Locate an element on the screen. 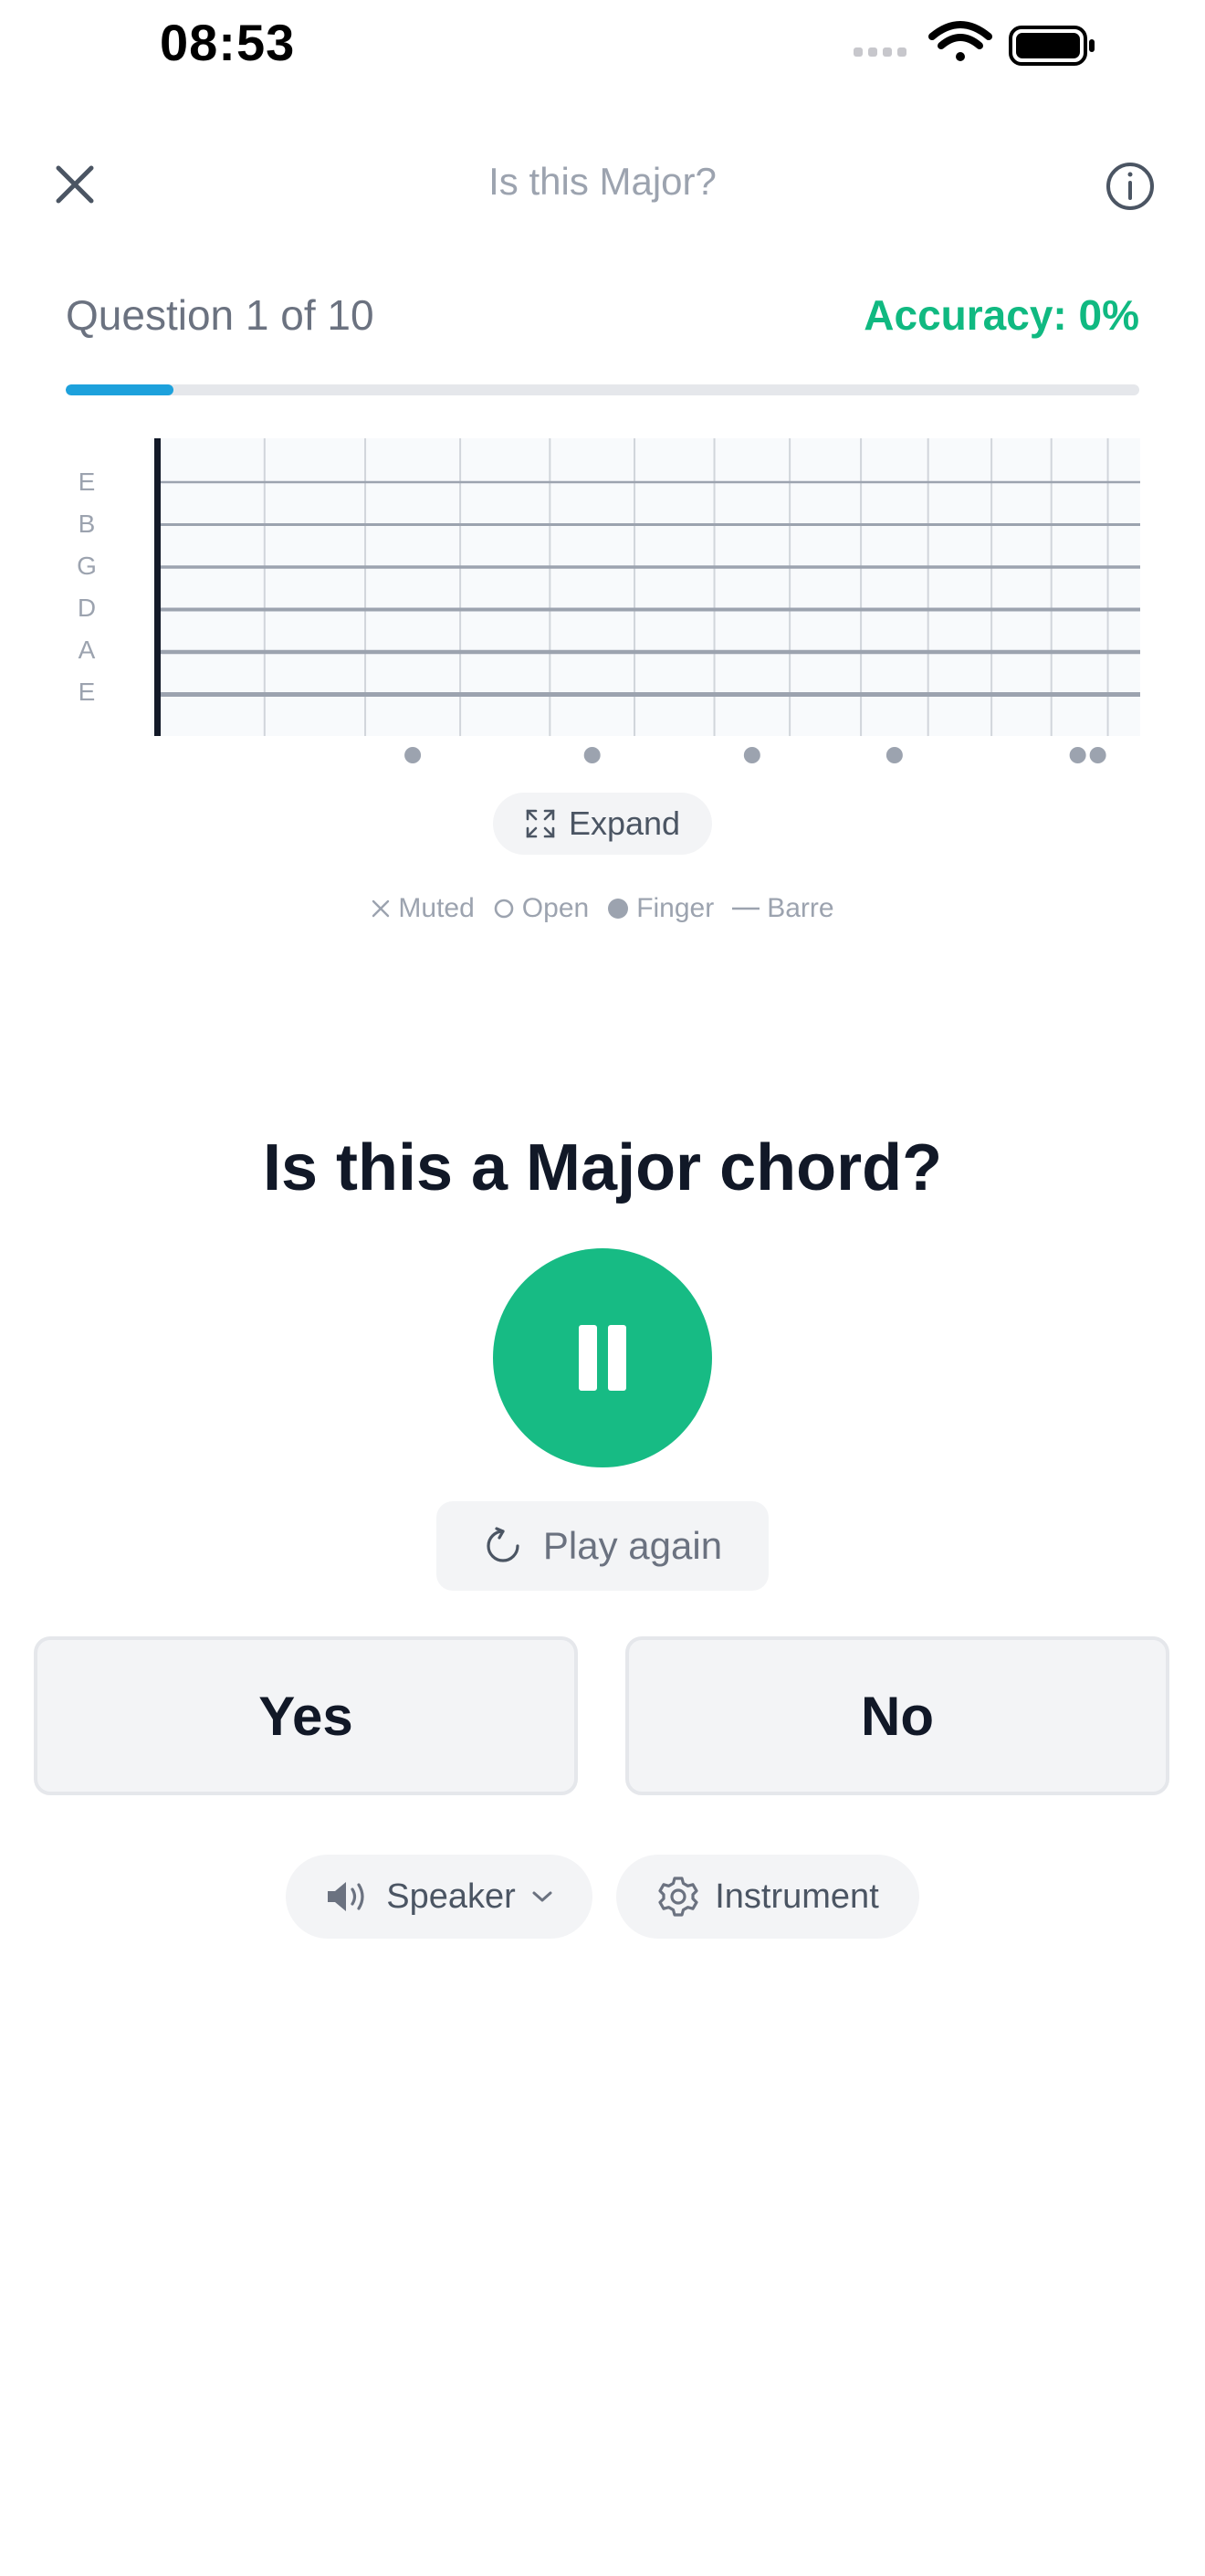 This screenshot has width=1205, height=2576. question-prompt: Is this a Major chord? is located at coordinates (603, 1167).